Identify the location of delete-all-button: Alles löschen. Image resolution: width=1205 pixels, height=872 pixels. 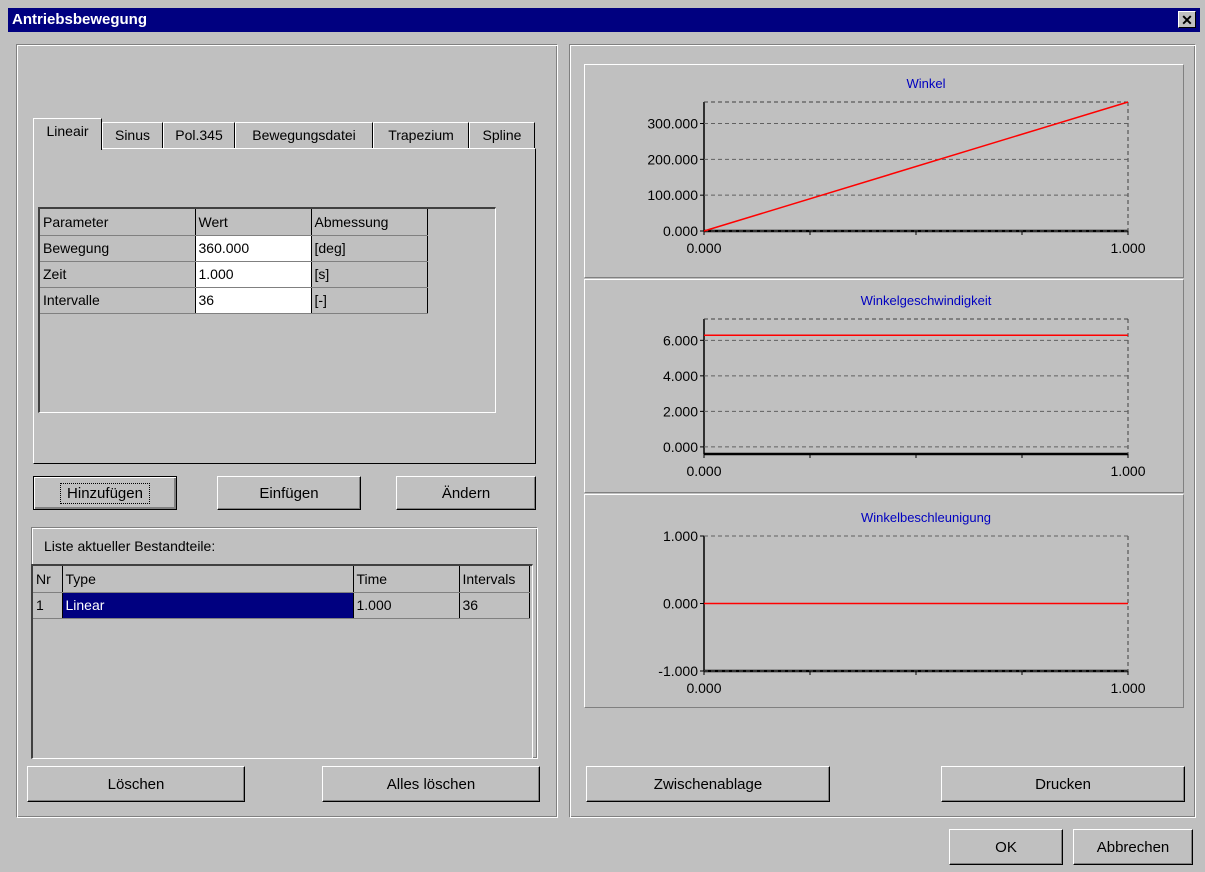
(431, 784).